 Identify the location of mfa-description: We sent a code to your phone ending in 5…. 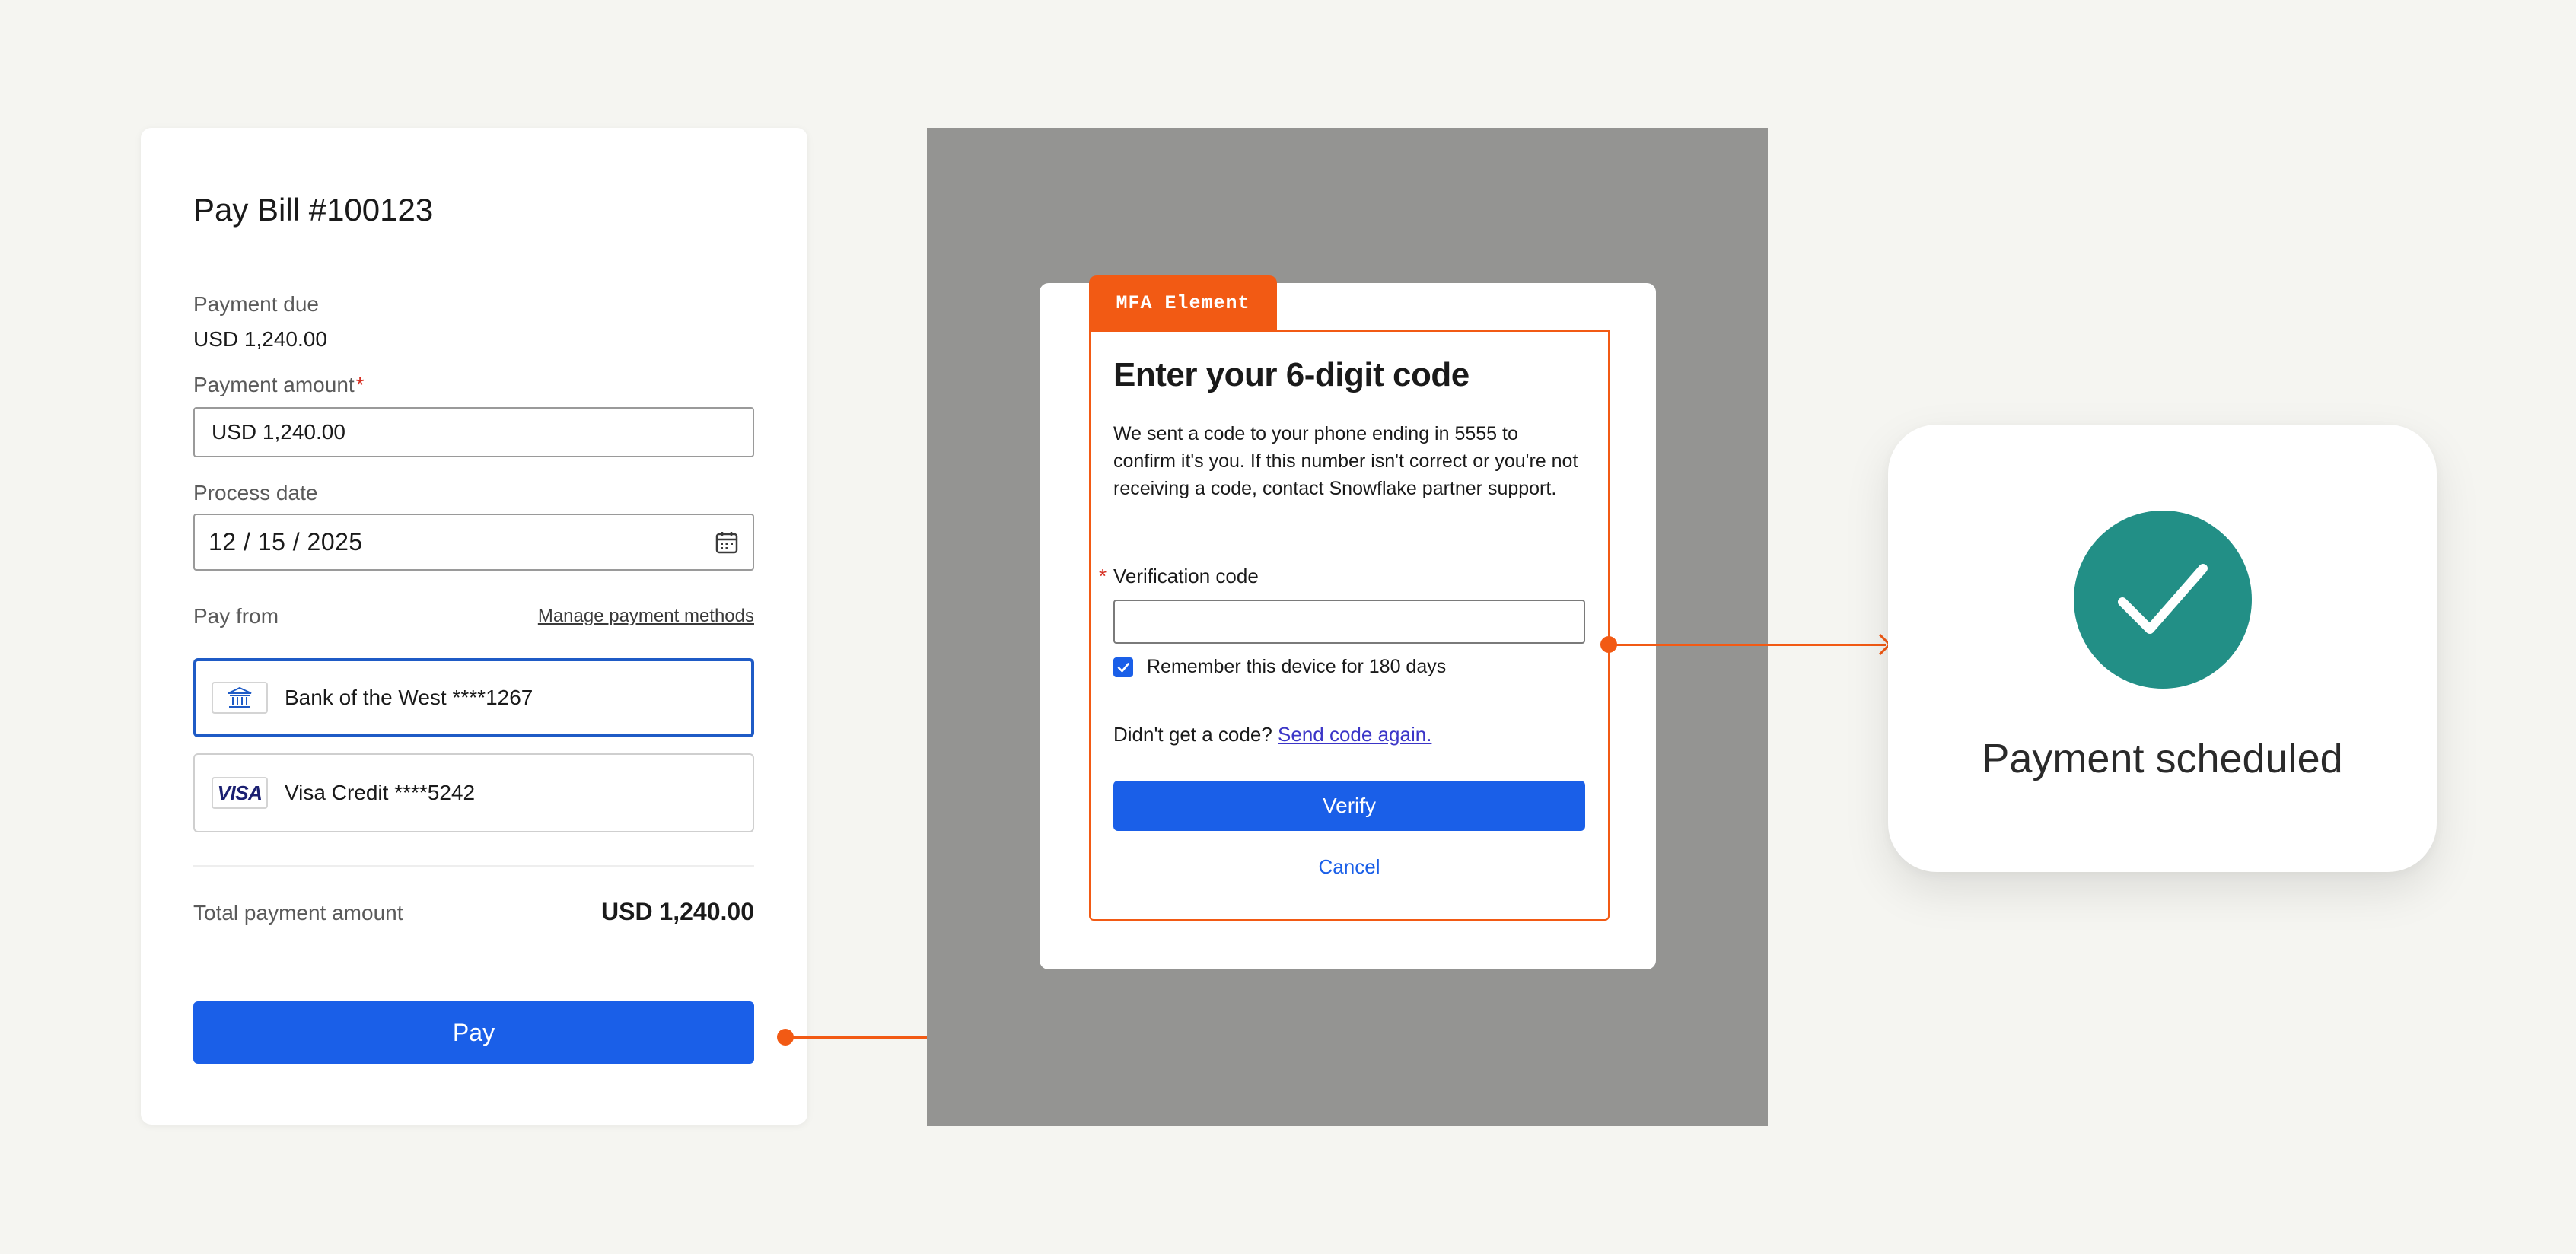
(1345, 461).